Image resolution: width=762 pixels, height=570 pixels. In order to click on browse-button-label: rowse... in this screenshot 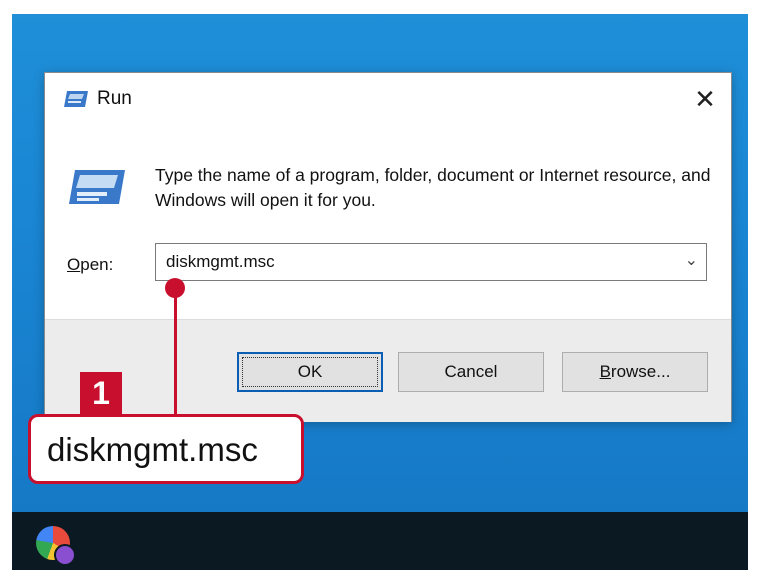, I will do `click(640, 371)`.